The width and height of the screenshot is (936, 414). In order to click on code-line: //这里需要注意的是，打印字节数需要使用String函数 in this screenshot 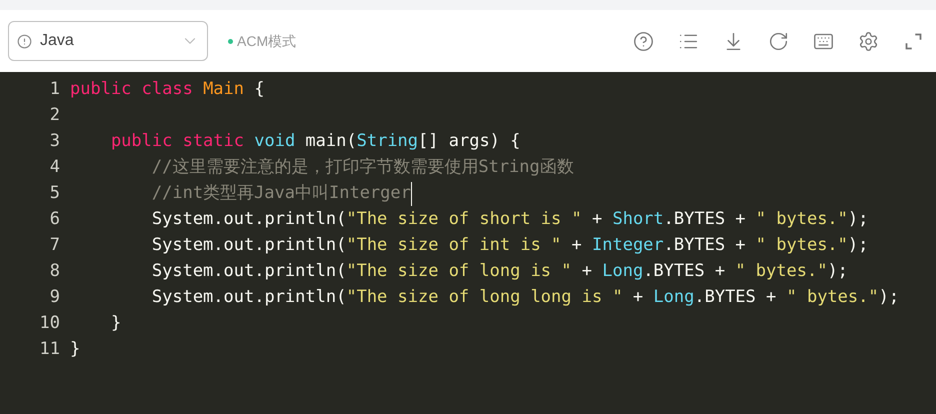, I will do `click(362, 168)`.